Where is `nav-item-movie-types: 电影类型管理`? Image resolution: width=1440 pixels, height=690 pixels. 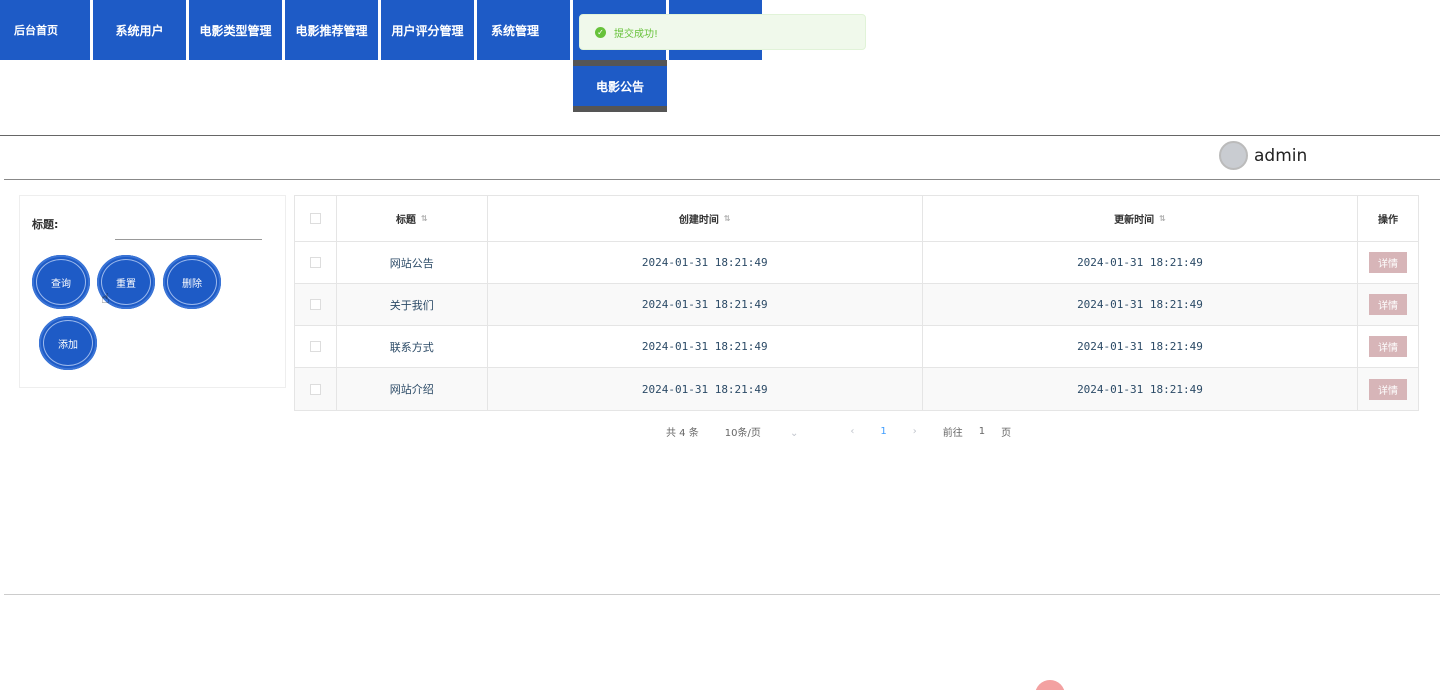
nav-item-movie-types: 电影类型管理 is located at coordinates (235, 30).